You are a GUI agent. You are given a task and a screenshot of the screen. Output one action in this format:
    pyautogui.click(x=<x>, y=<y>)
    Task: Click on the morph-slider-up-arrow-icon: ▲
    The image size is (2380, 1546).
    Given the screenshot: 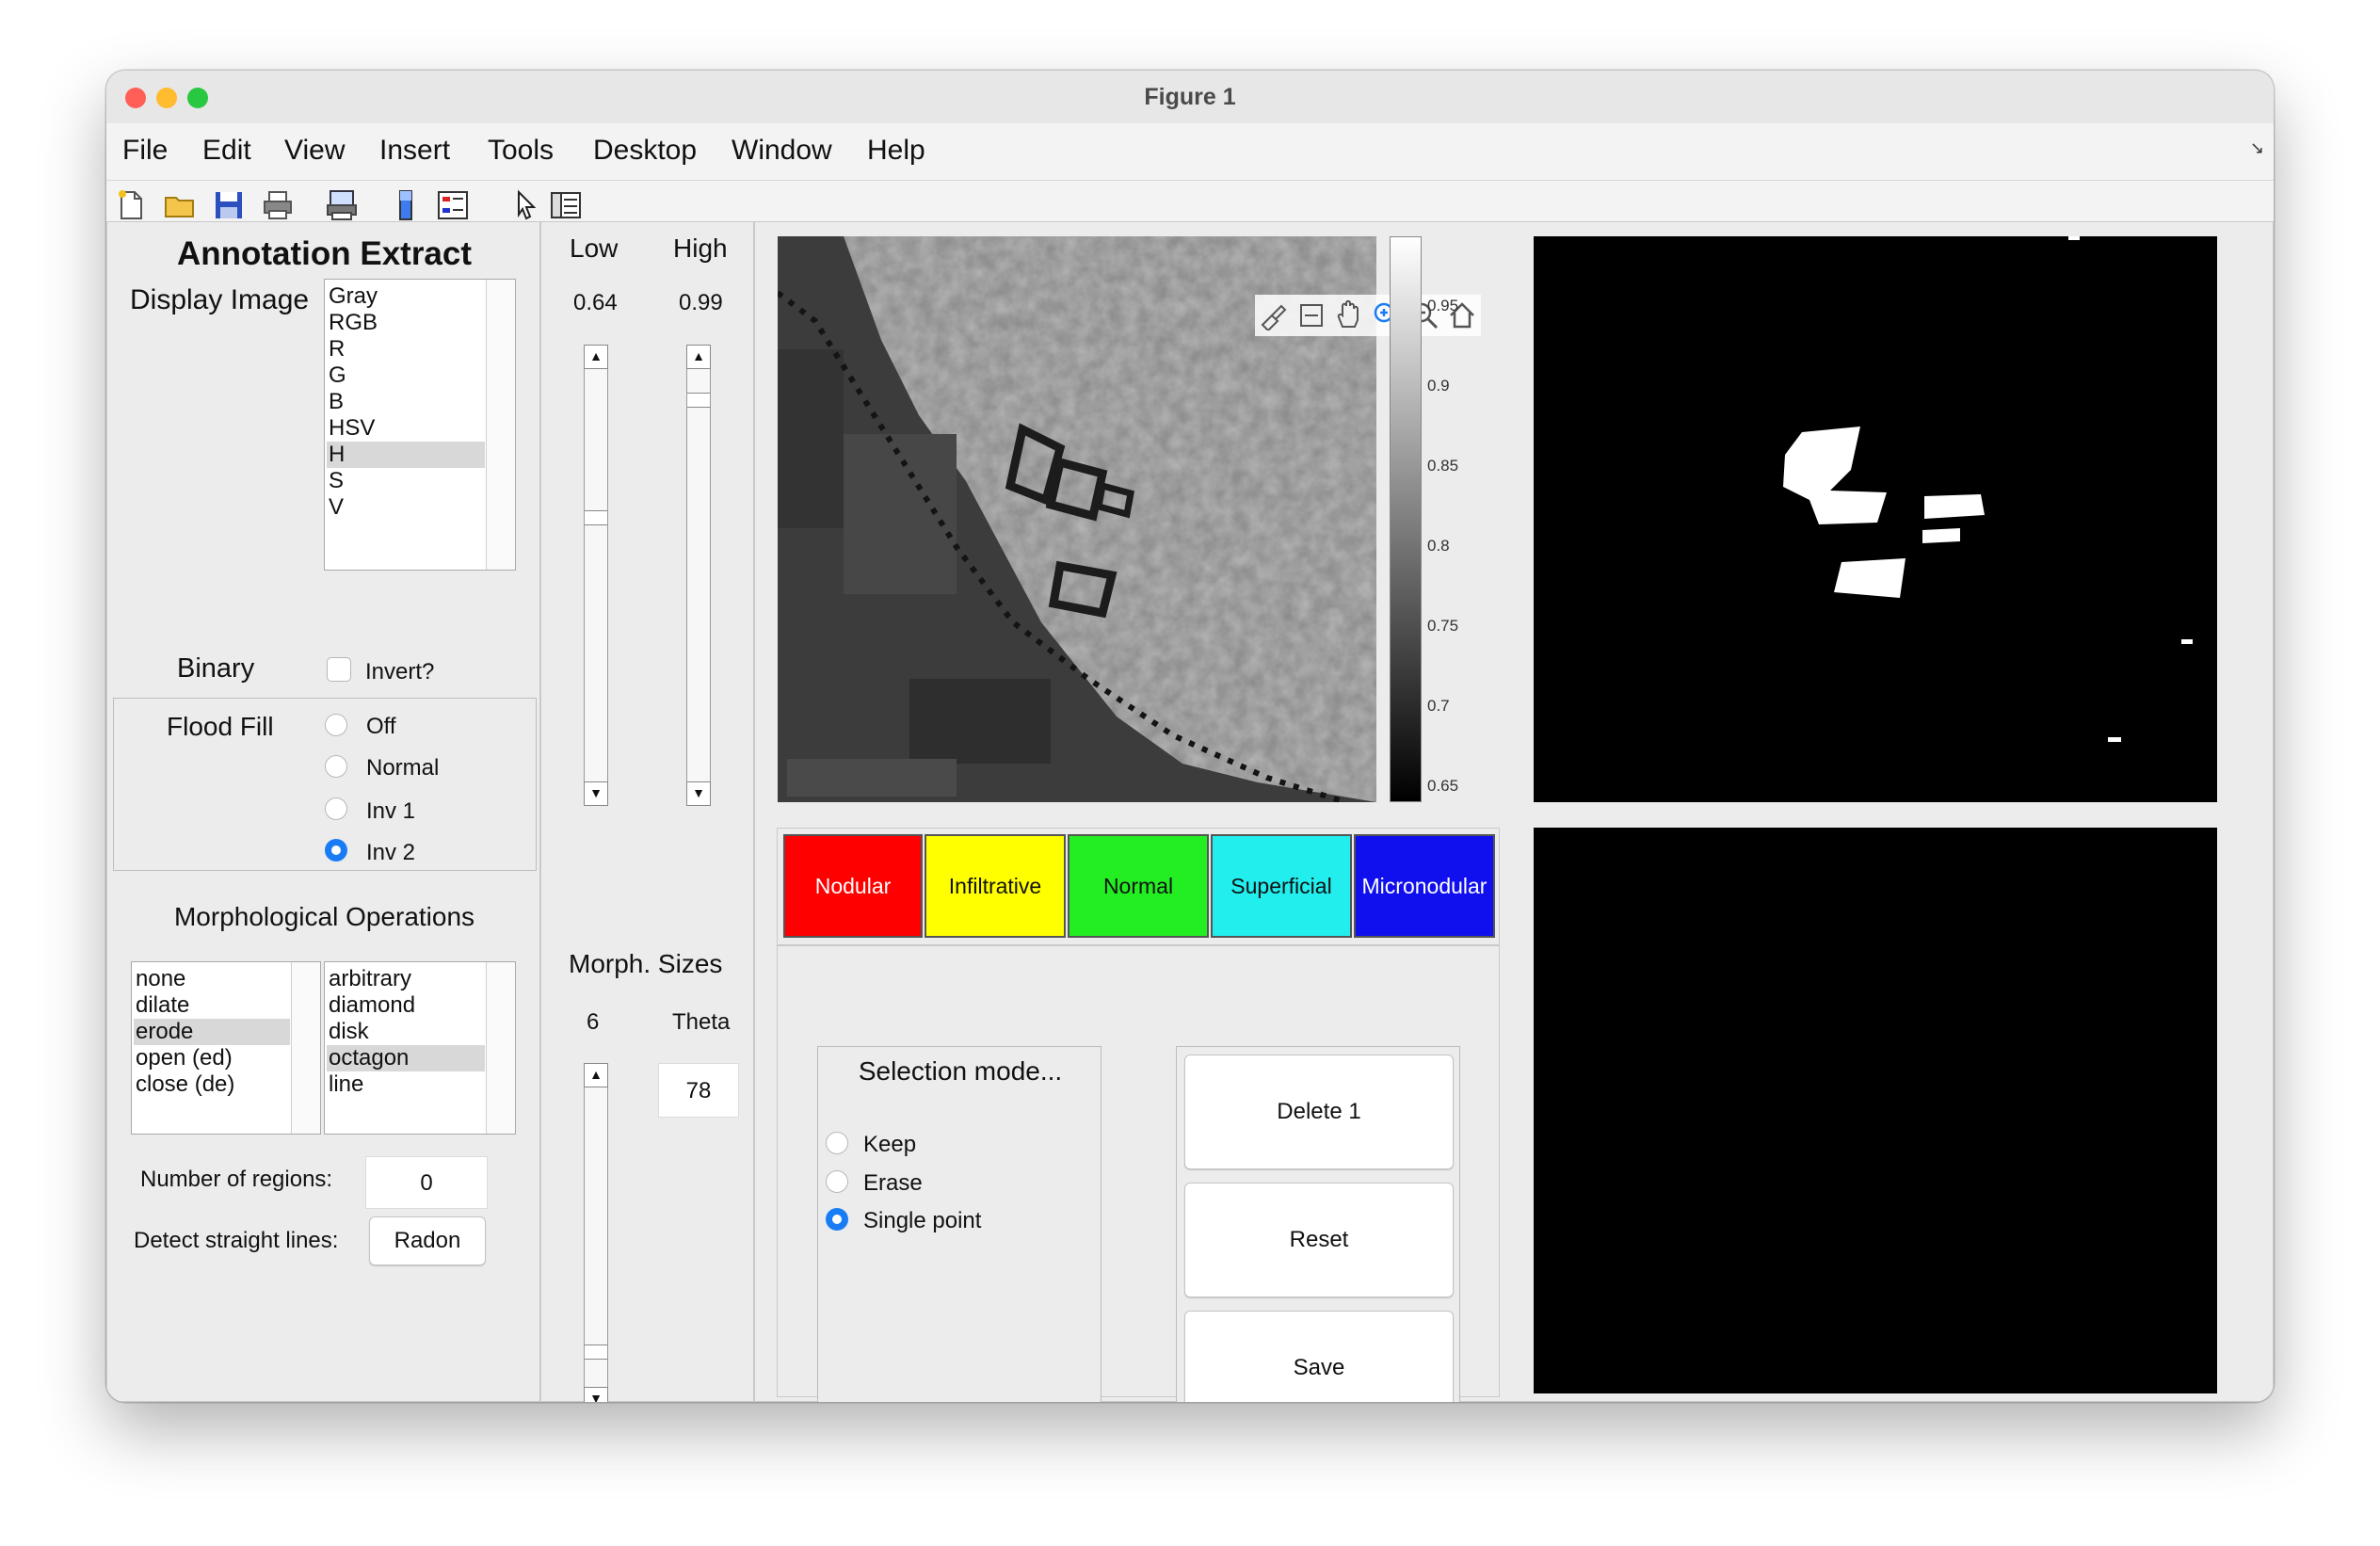 What is the action you would take?
    pyautogui.click(x=596, y=1075)
    